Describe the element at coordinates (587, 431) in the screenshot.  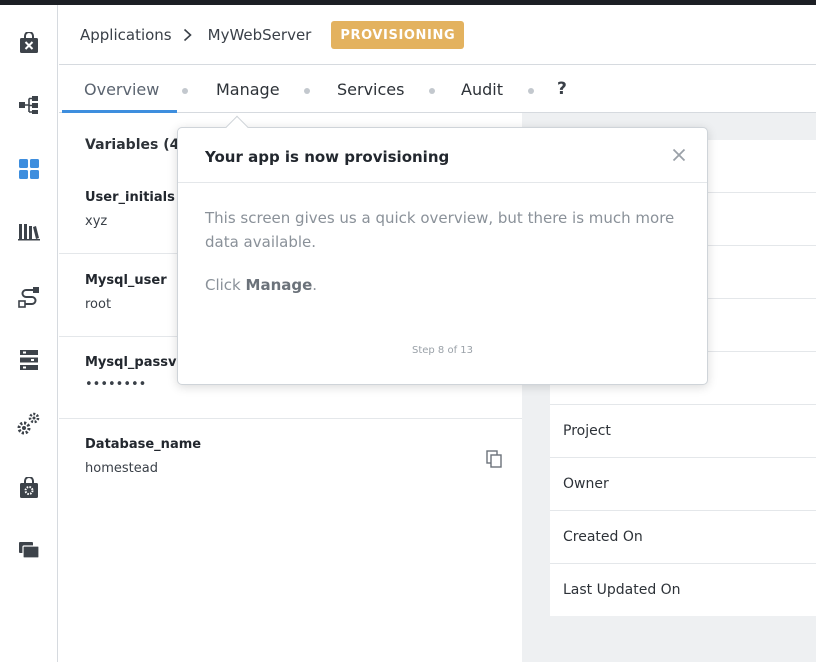
I see `detail-label: Project` at that location.